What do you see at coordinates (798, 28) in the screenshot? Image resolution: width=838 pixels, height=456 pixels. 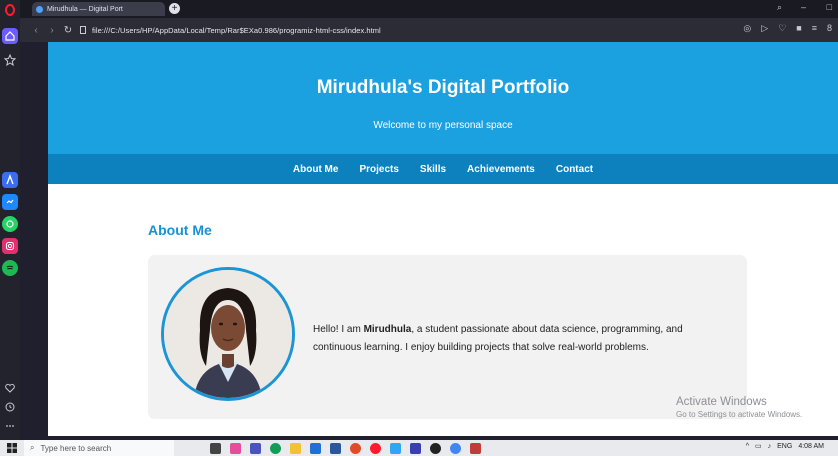 I see `wallet-icon: ■` at bounding box center [798, 28].